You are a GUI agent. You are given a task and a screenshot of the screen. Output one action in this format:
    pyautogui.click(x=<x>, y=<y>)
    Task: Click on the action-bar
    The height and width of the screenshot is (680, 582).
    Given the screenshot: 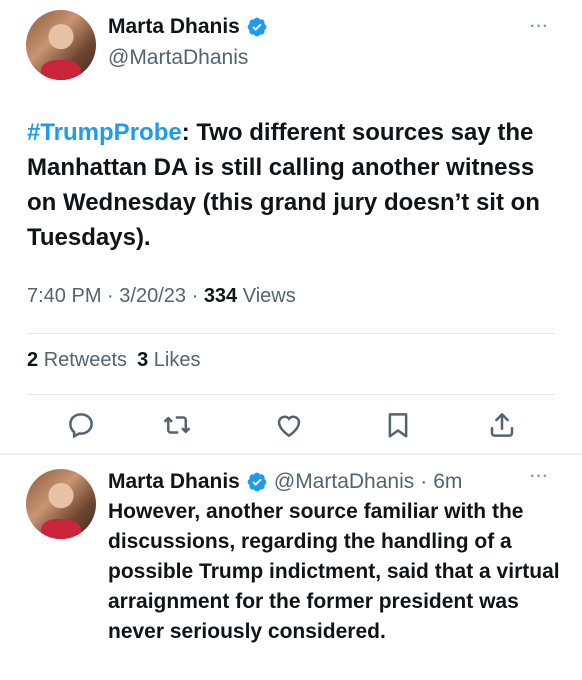 What is the action you would take?
    pyautogui.click(x=291, y=426)
    